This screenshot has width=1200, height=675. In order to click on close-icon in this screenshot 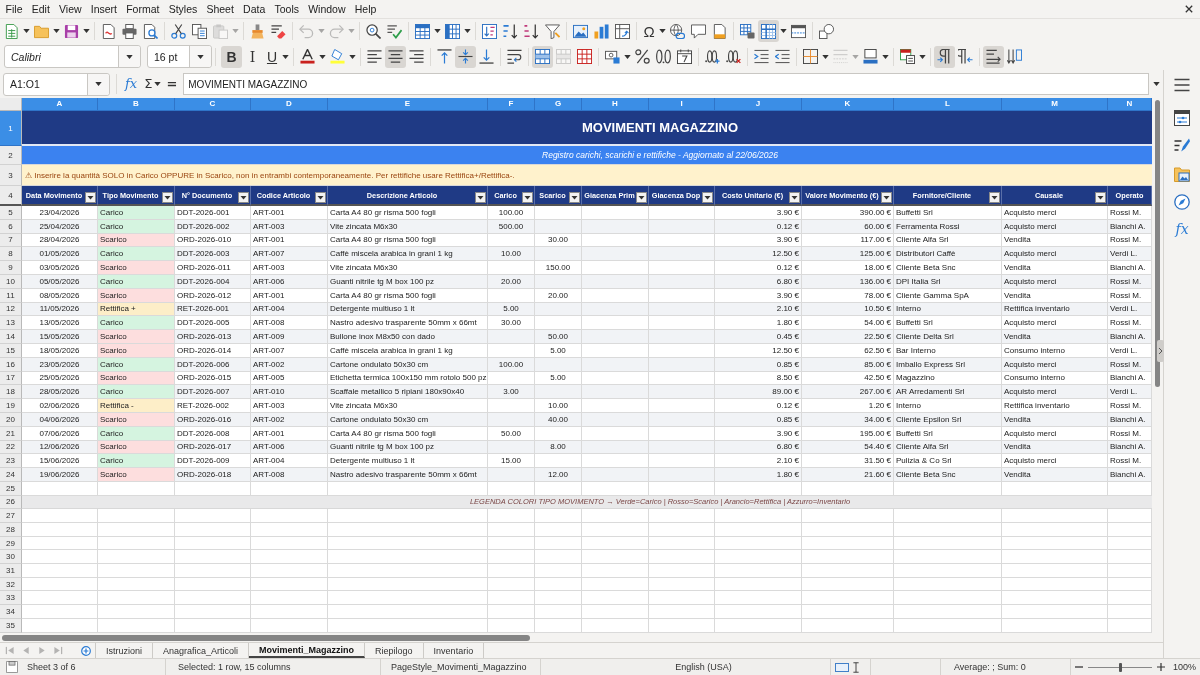, I will do `click(1189, 9)`.